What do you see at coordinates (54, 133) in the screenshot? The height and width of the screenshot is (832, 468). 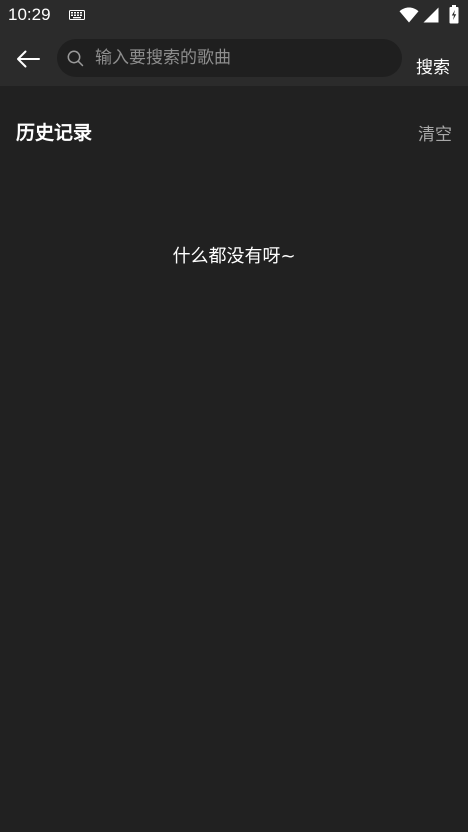 I see `history-title: 历史记录` at bounding box center [54, 133].